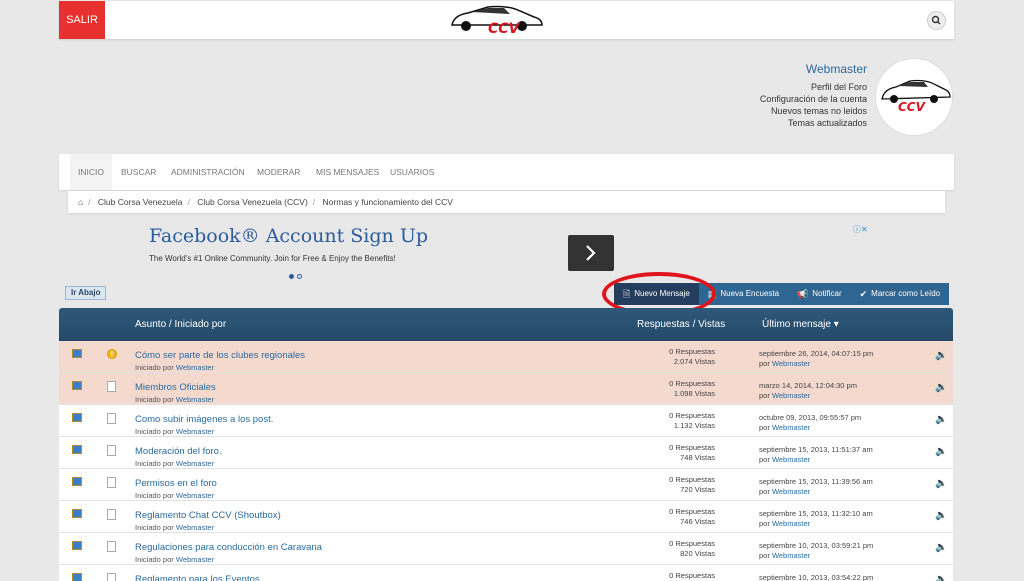 This screenshot has height=581, width=1024. I want to click on topic-stats: 0 Respuestas 746 Vistas, so click(692, 516).